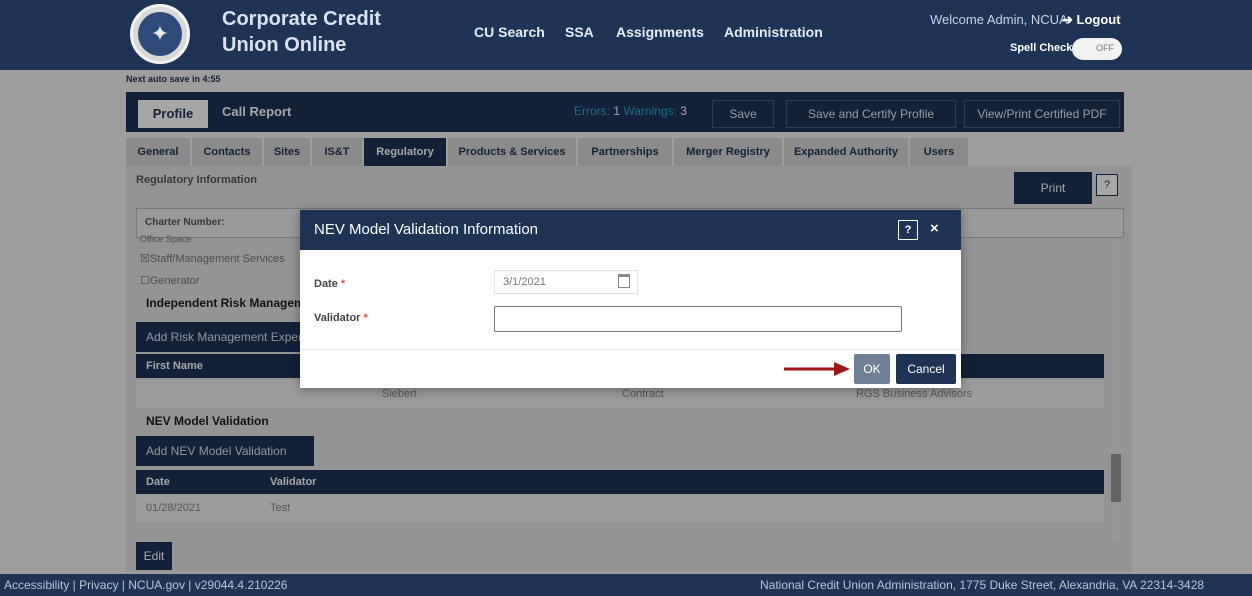  I want to click on nav-ssa: SSA, so click(579, 32).